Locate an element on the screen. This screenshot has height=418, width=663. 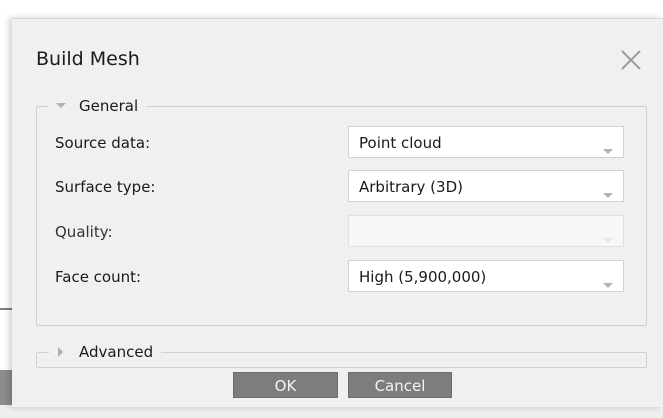
source-data-label: Source data: is located at coordinates (103, 143).